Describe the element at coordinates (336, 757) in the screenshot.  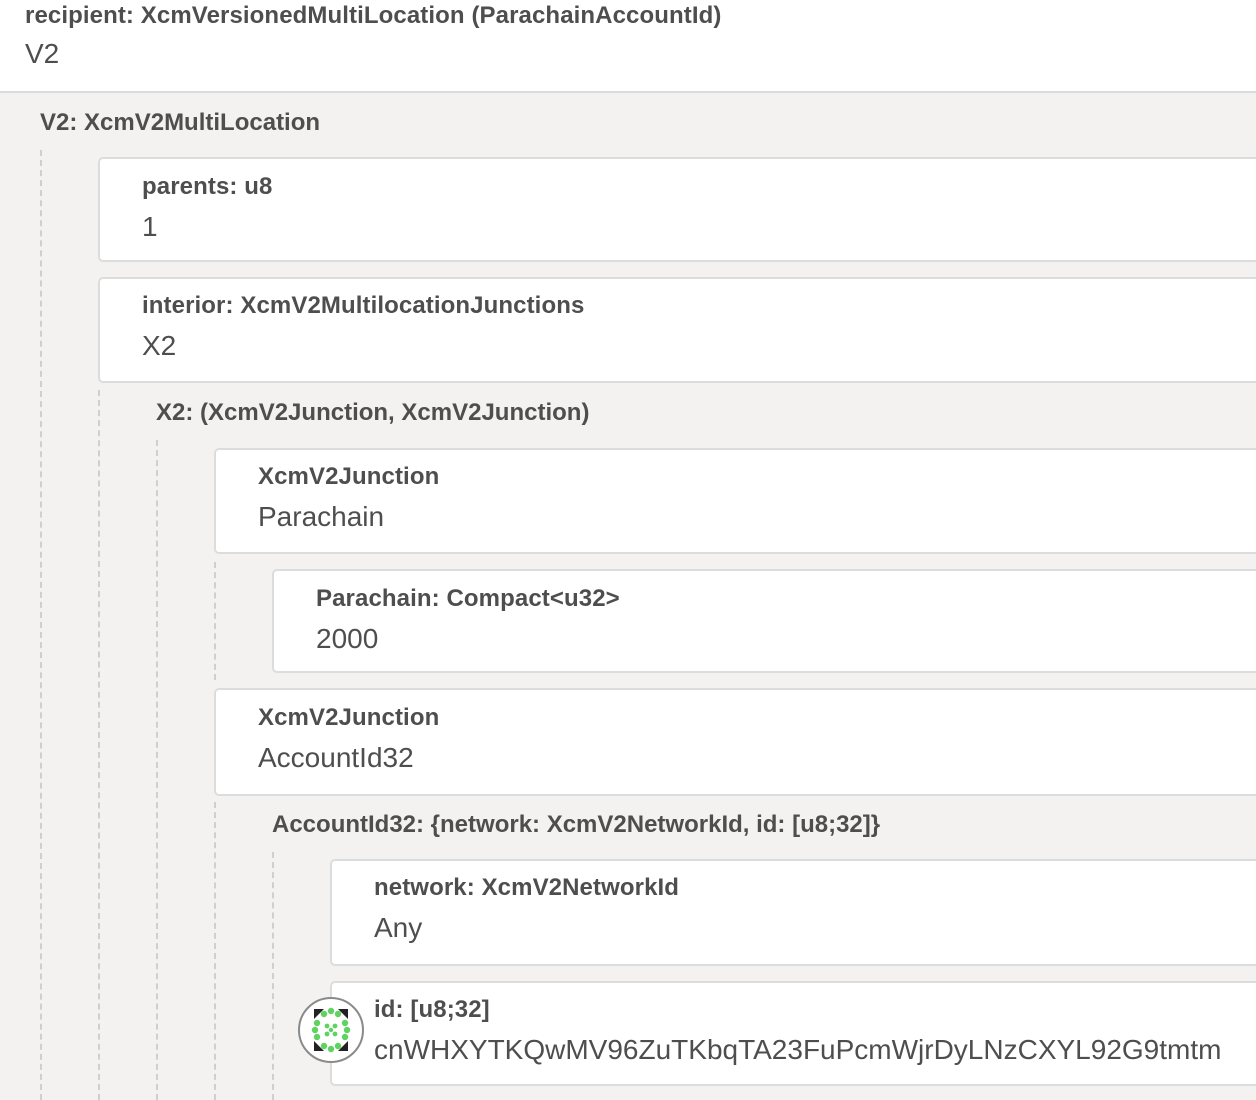
I see `junction-value: AccountId32` at that location.